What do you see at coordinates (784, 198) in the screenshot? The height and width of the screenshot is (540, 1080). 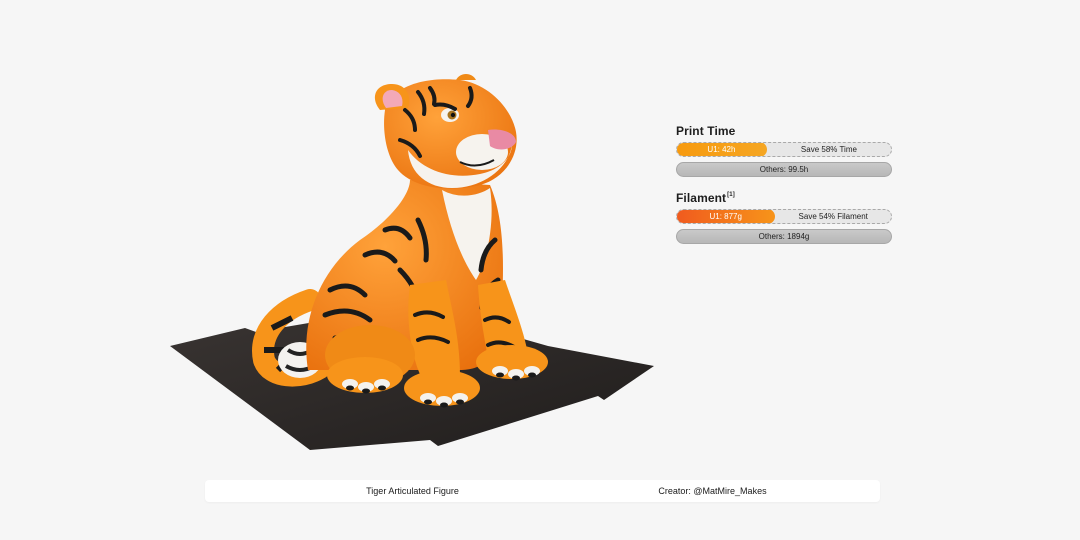 I see `filament-title: Filament[1]` at bounding box center [784, 198].